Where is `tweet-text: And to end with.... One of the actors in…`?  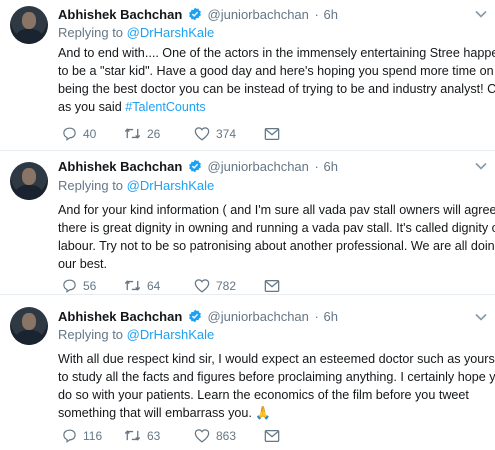 tweet-text: And to end with.... One of the actors in… is located at coordinates (276, 80).